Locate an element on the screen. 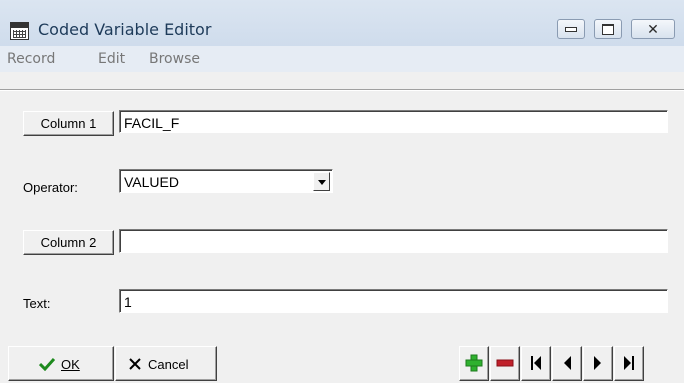 Image resolution: width=684 pixels, height=383 pixels. maximize-icon is located at coordinates (608, 29).